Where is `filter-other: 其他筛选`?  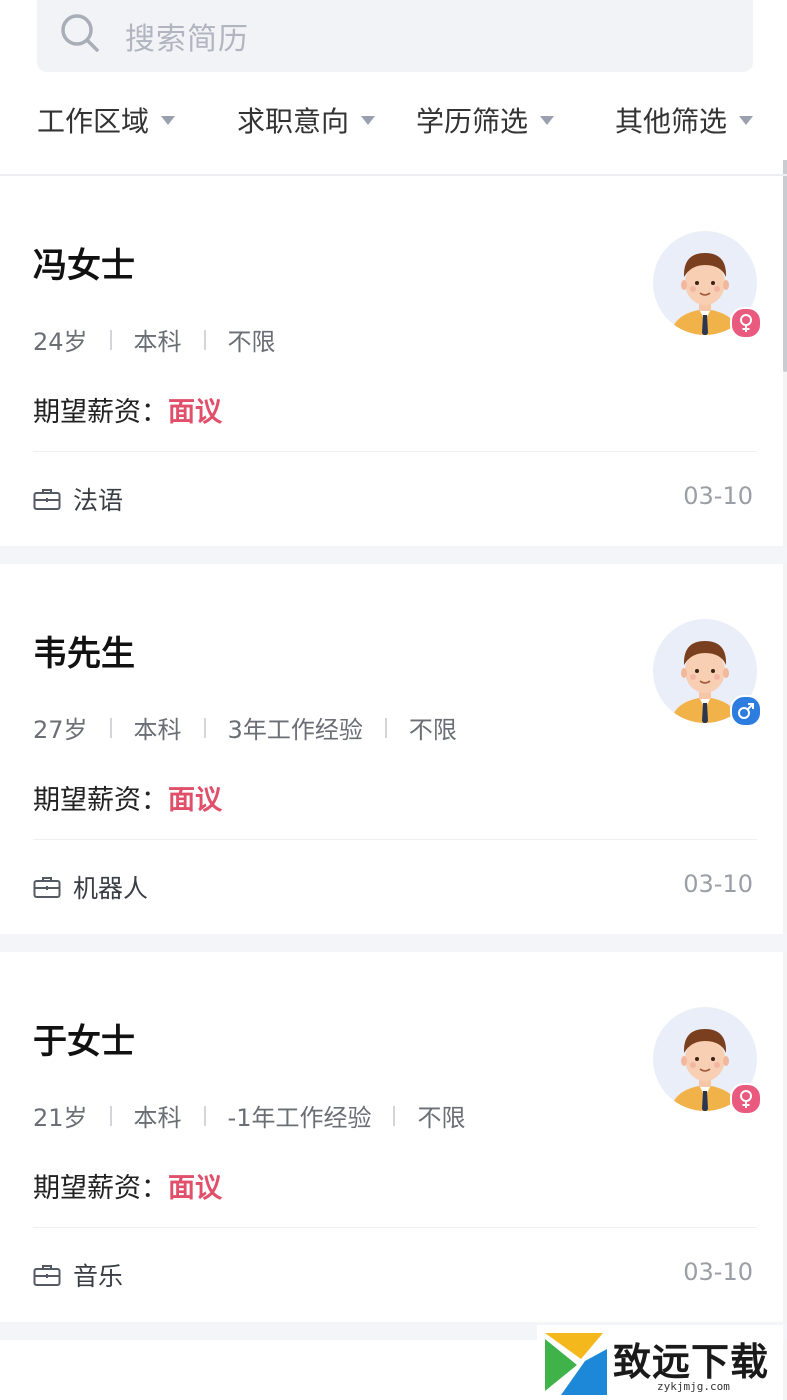
filter-other: 其他筛选 is located at coordinates (684, 120).